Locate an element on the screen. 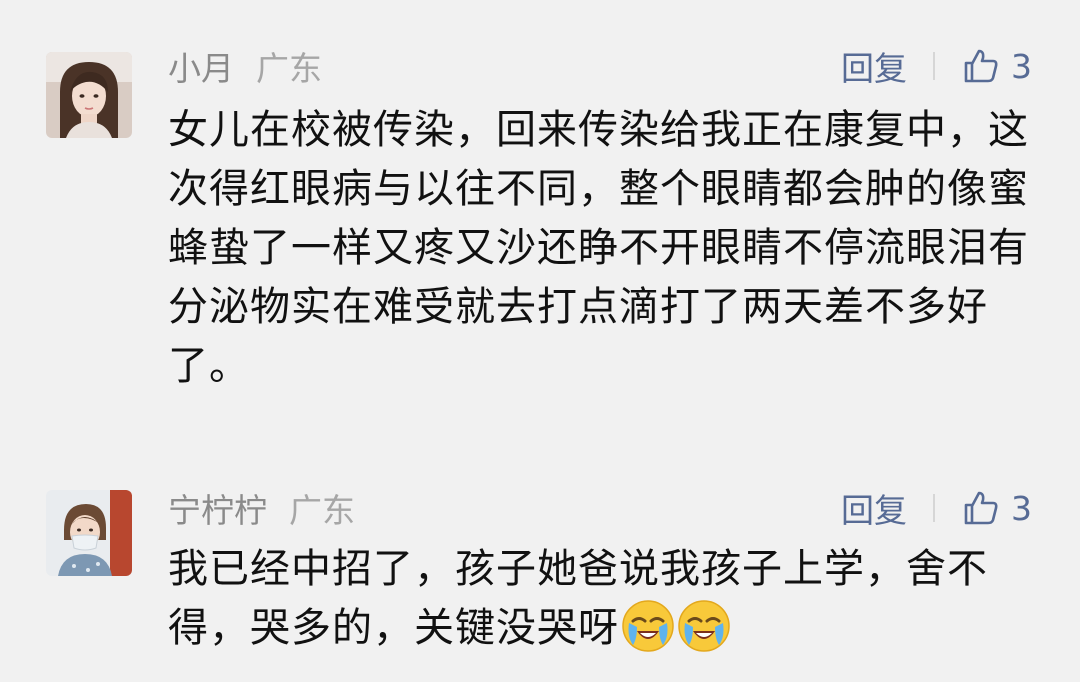 This screenshot has height=682, width=1080. comment-header: 宁柠柠 广东 is located at coordinates (261, 508).